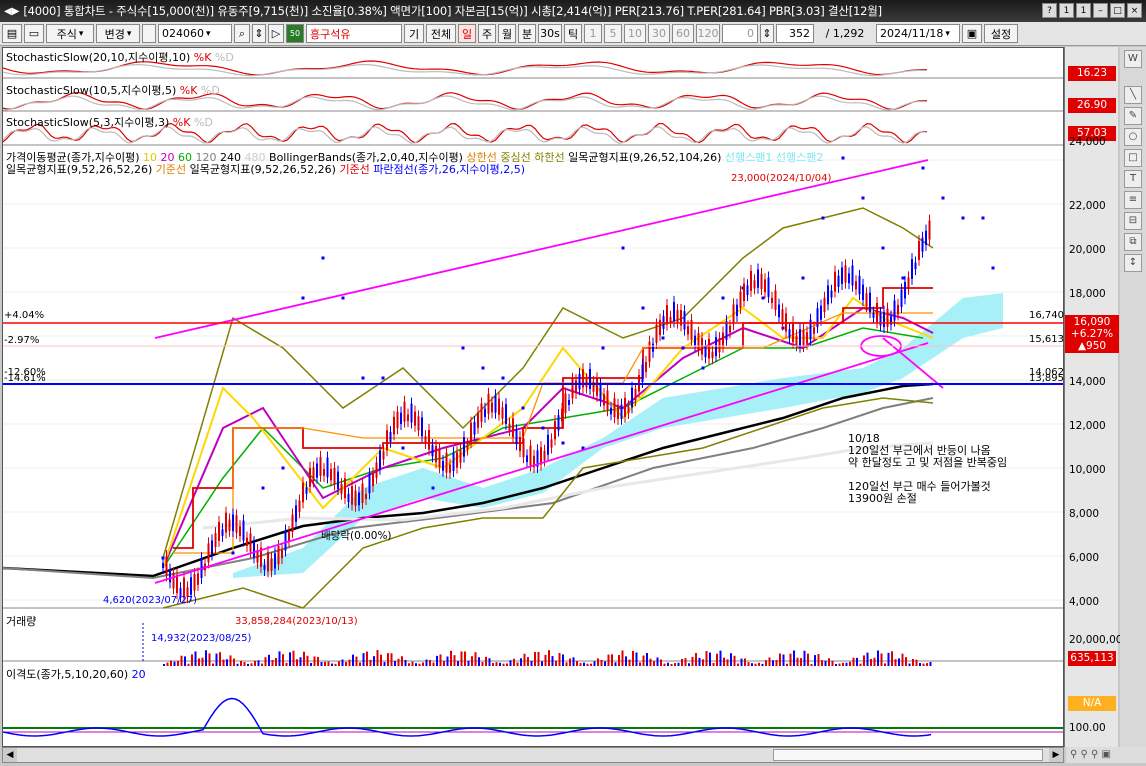 This screenshot has width=1146, height=766. Describe the element at coordinates (1134, 10) in the screenshot. I see `close-button: ×` at that location.